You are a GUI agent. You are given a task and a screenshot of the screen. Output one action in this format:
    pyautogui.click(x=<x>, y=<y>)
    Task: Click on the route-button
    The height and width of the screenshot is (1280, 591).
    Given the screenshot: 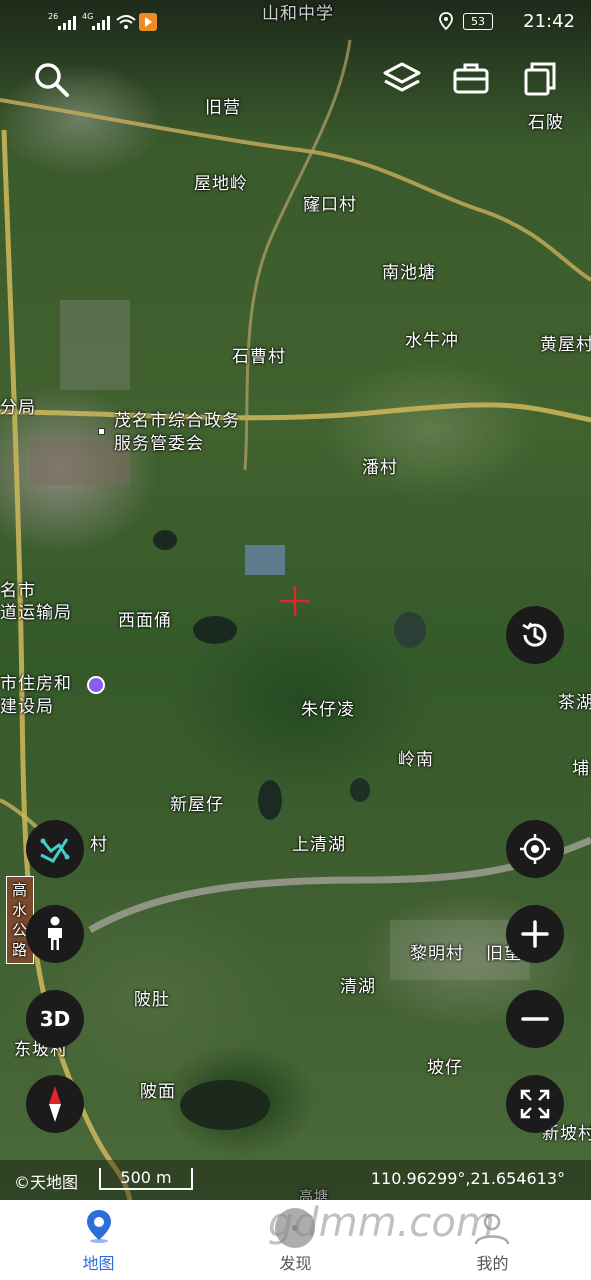 What is the action you would take?
    pyautogui.click(x=55, y=849)
    